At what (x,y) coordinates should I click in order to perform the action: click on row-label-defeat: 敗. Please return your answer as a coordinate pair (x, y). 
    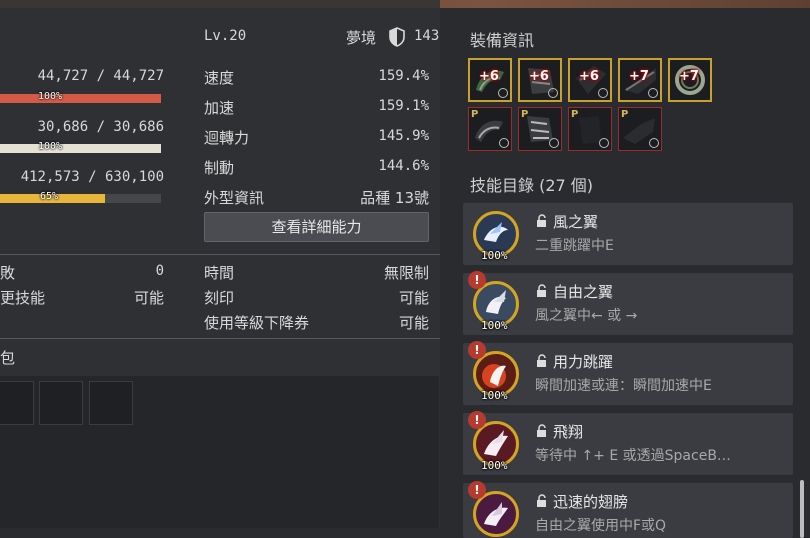
    Looking at the image, I should click on (8, 273).